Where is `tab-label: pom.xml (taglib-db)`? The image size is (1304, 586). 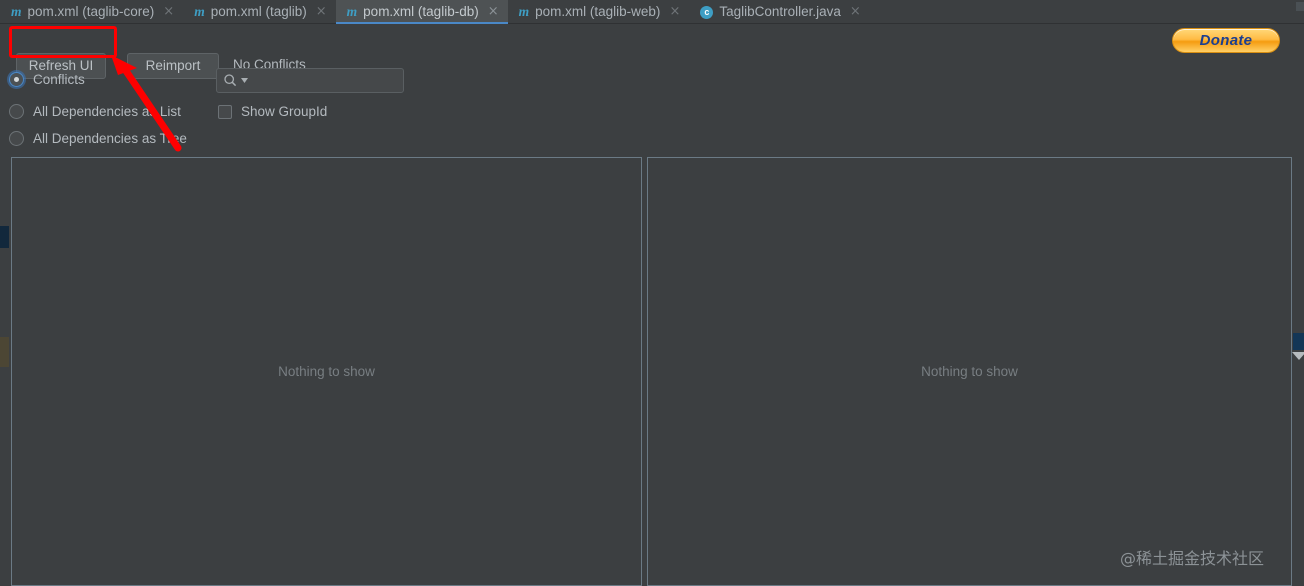 tab-label: pom.xml (taglib-db) is located at coordinates (421, 11).